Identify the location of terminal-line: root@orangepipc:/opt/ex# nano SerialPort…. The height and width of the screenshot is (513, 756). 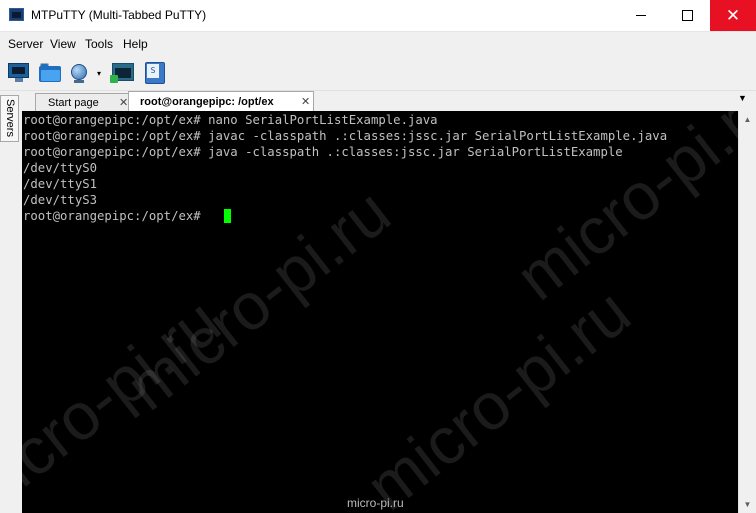
(230, 120).